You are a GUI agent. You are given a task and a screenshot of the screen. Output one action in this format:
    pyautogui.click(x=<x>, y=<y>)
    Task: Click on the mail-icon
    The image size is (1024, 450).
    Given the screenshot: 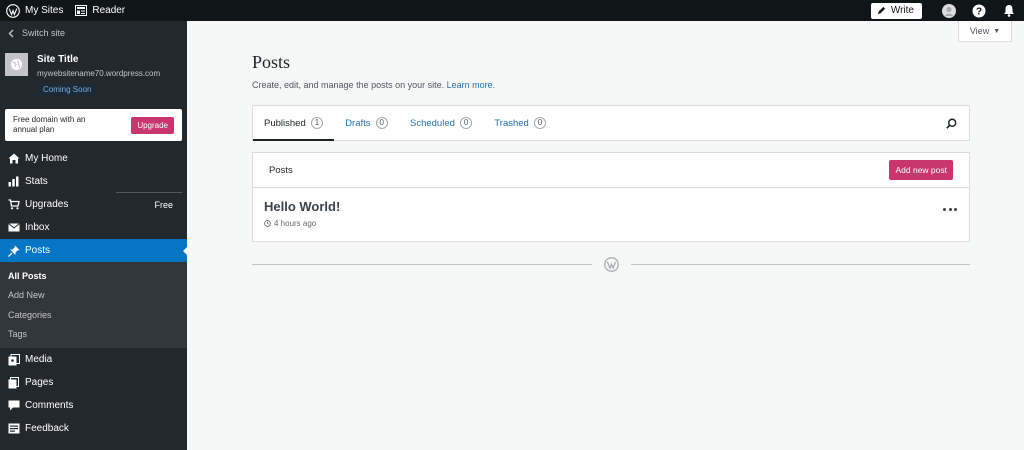 What is the action you would take?
    pyautogui.click(x=13, y=227)
    